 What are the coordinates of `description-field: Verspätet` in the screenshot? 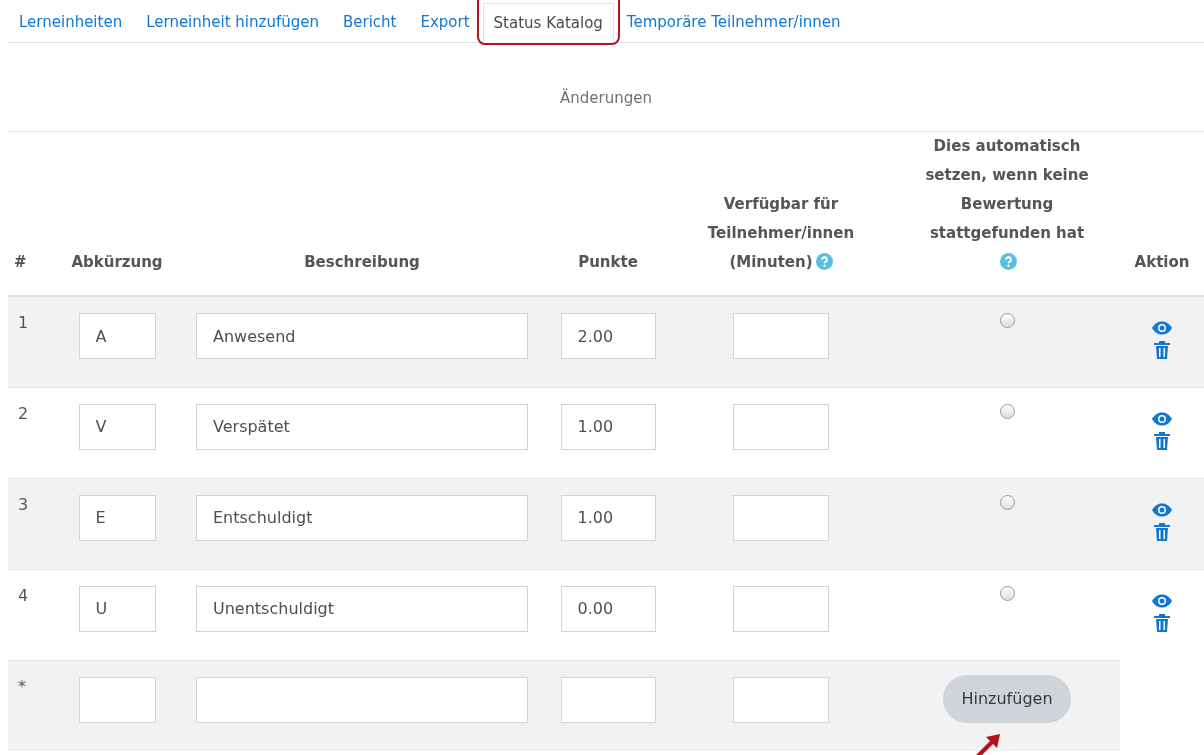 It's located at (362, 426).